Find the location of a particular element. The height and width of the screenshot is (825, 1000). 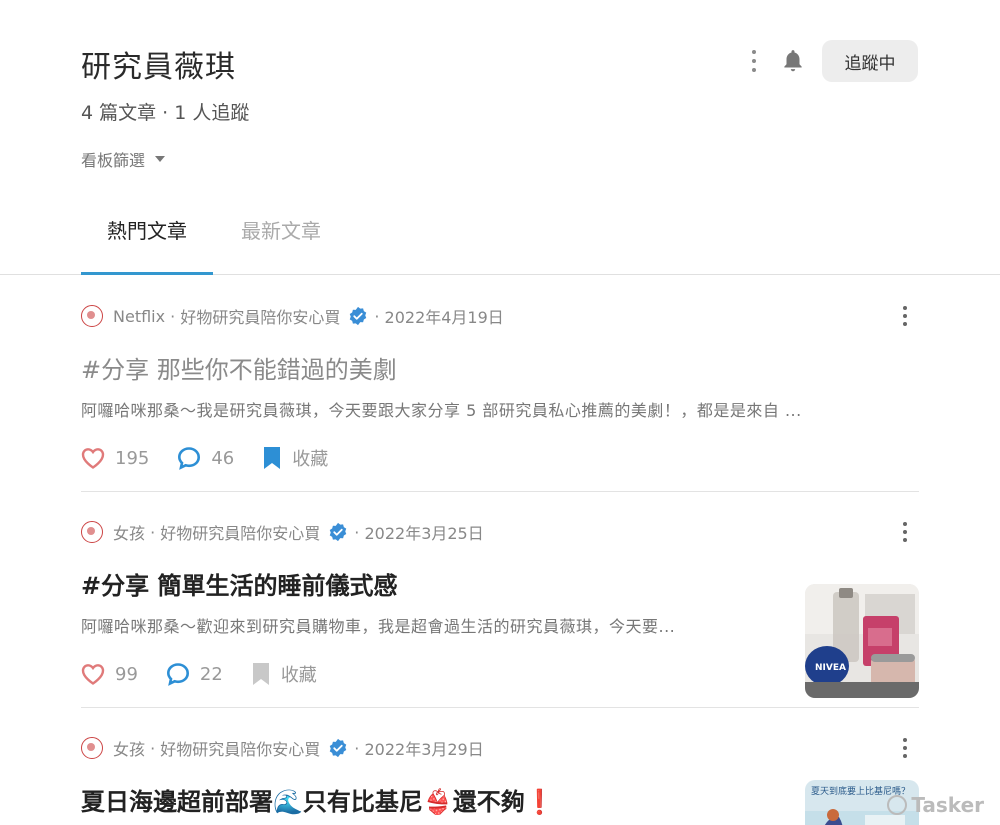

post-meta: Netflix · 好物研究員陪你安心買 · 2022年4月19日 is located at coordinates (500, 316).